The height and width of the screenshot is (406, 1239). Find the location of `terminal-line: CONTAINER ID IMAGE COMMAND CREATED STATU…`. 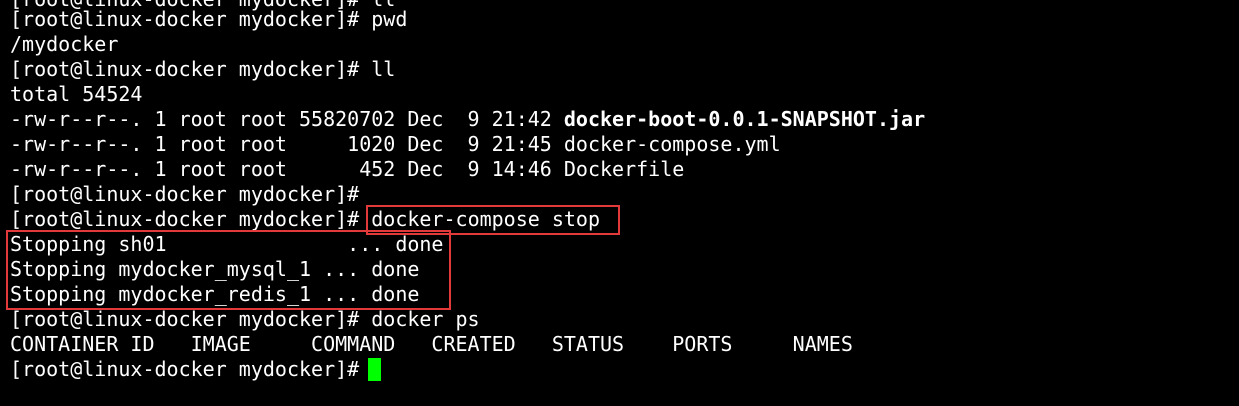

terminal-line: CONTAINER ID IMAGE COMMAND CREATED STATU… is located at coordinates (431, 344).